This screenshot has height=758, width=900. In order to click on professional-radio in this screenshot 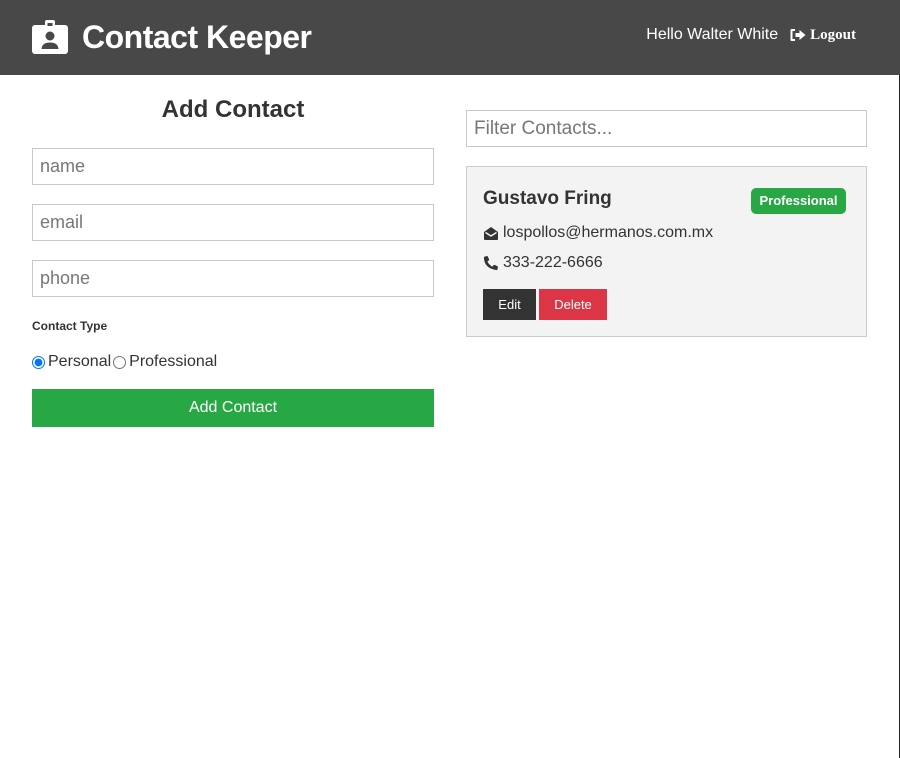, I will do `click(120, 362)`.